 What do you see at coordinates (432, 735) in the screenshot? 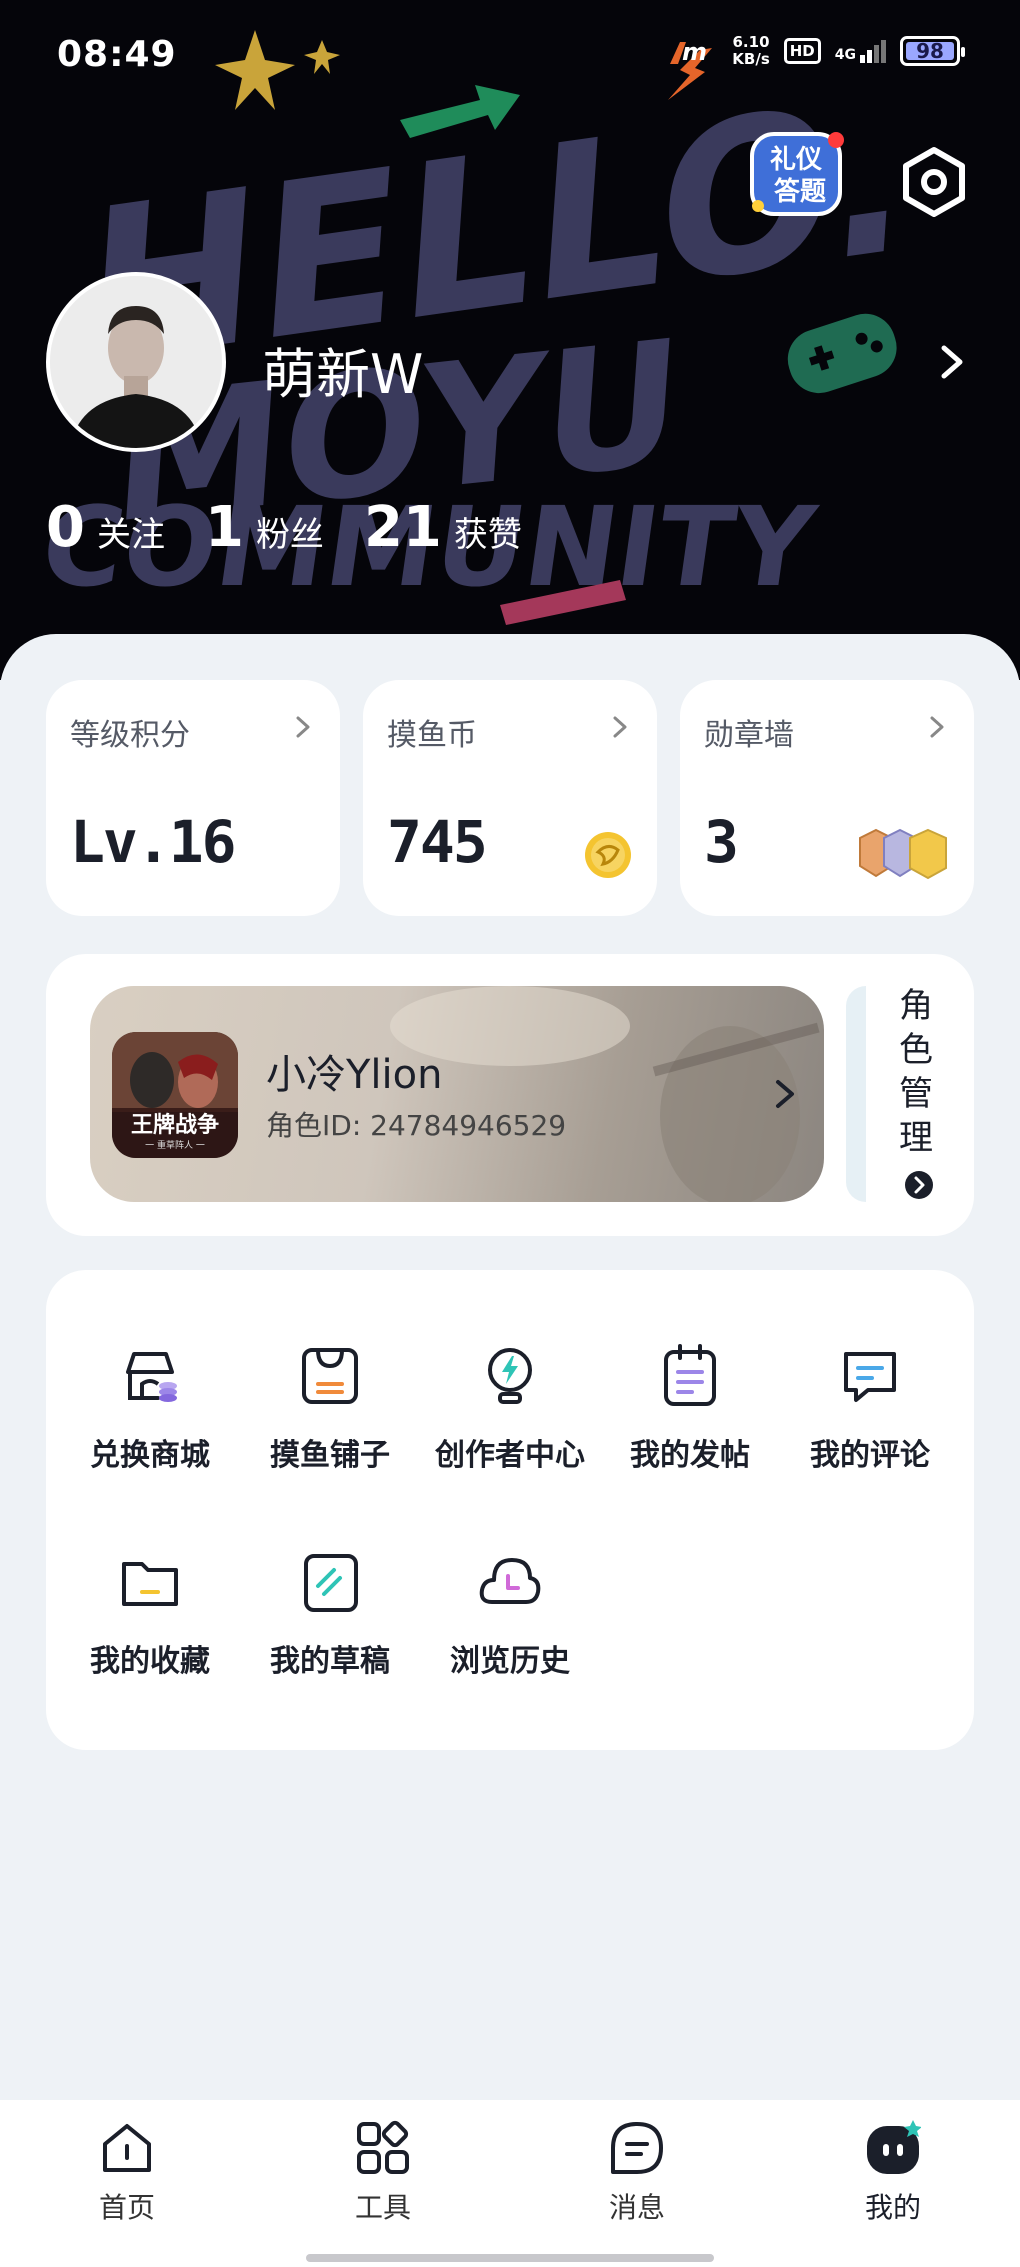
I see `metric-title: 摸鱼币` at bounding box center [432, 735].